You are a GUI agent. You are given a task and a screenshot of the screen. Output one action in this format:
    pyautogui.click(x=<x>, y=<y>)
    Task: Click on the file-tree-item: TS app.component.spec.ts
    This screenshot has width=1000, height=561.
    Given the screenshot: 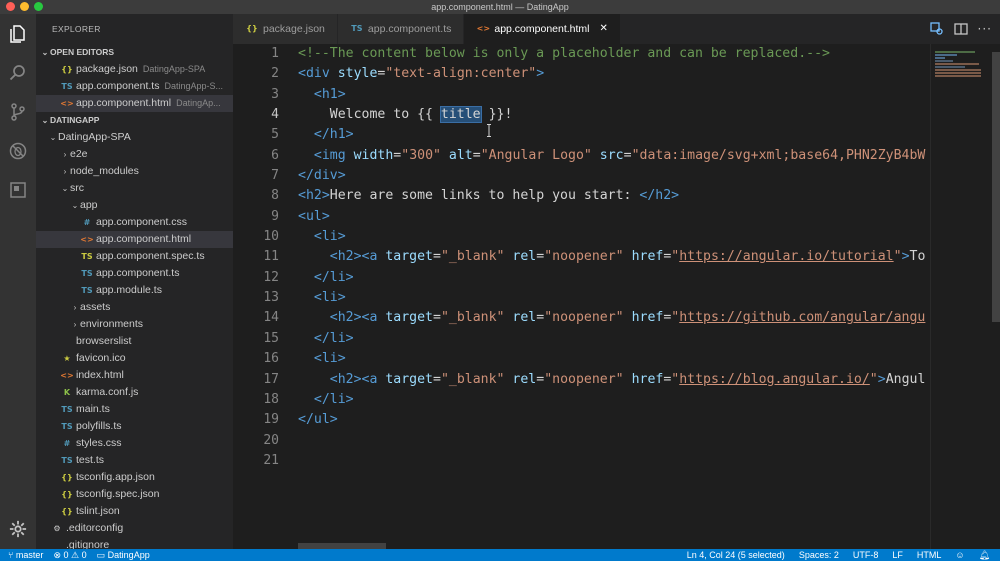 What is the action you would take?
    pyautogui.click(x=134, y=256)
    